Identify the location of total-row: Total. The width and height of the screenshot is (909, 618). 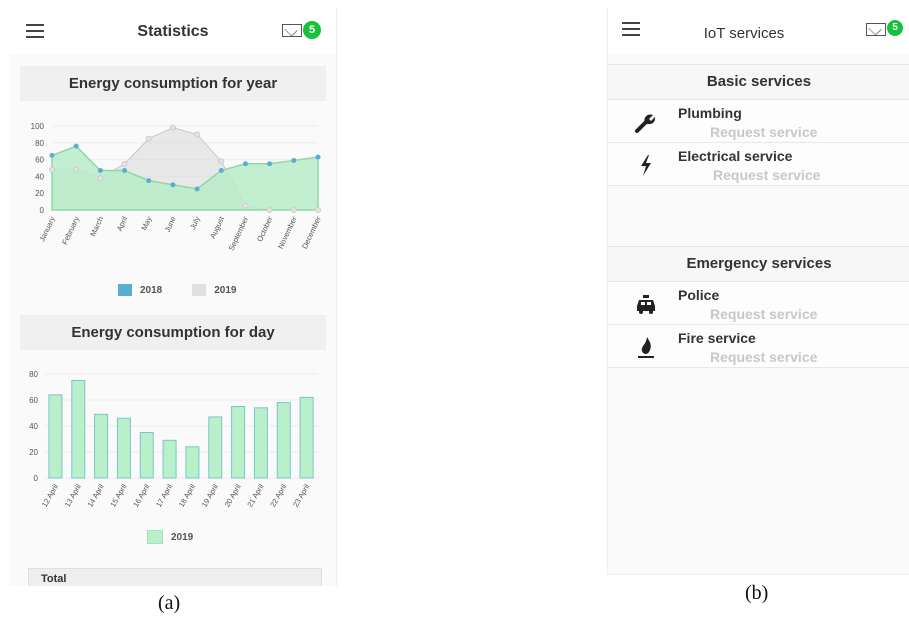
(175, 577).